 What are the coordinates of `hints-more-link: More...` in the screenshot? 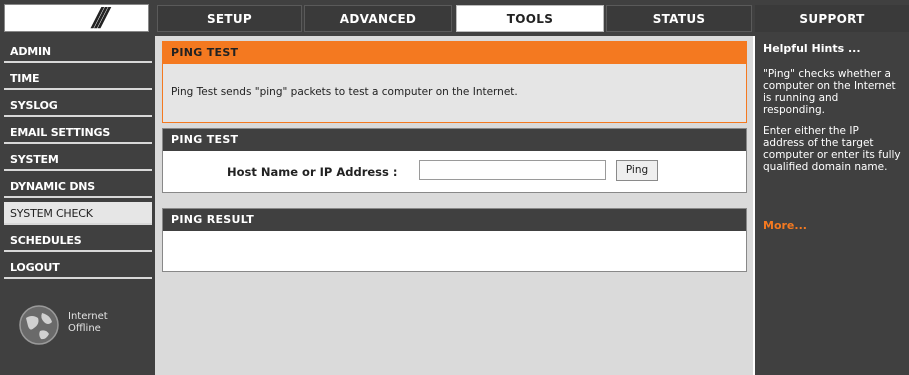 It's located at (785, 225).